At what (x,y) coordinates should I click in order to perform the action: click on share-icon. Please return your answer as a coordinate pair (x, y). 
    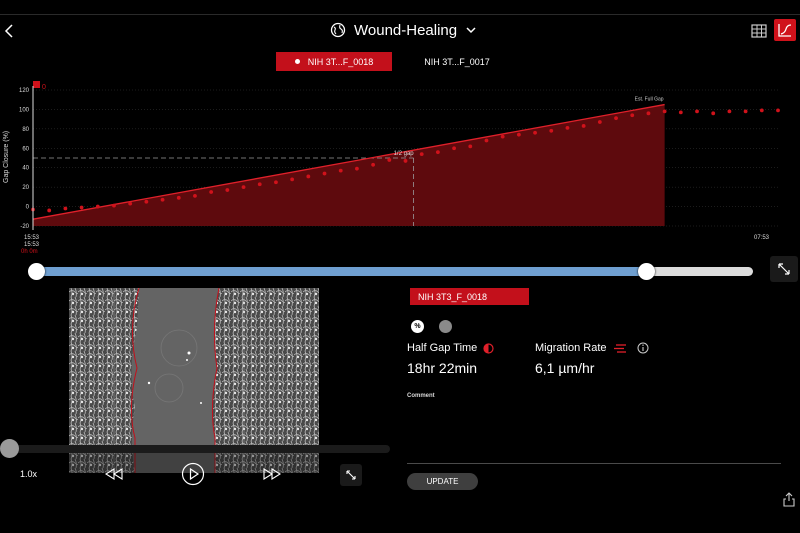
    Looking at the image, I should click on (789, 499).